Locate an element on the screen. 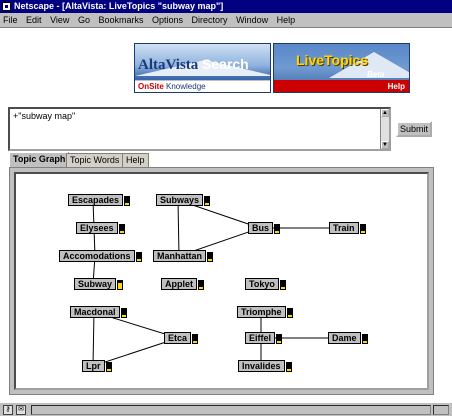 This screenshot has width=452, height=416. topic-node-dame: Dame is located at coordinates (348, 338).